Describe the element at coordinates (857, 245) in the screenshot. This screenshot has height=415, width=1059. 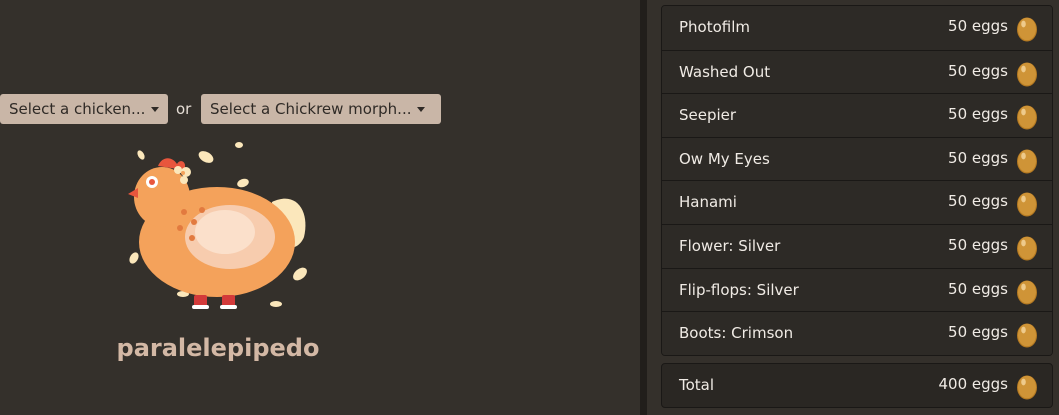
I see `list-item: Flower: Silver 50 eggs` at that location.